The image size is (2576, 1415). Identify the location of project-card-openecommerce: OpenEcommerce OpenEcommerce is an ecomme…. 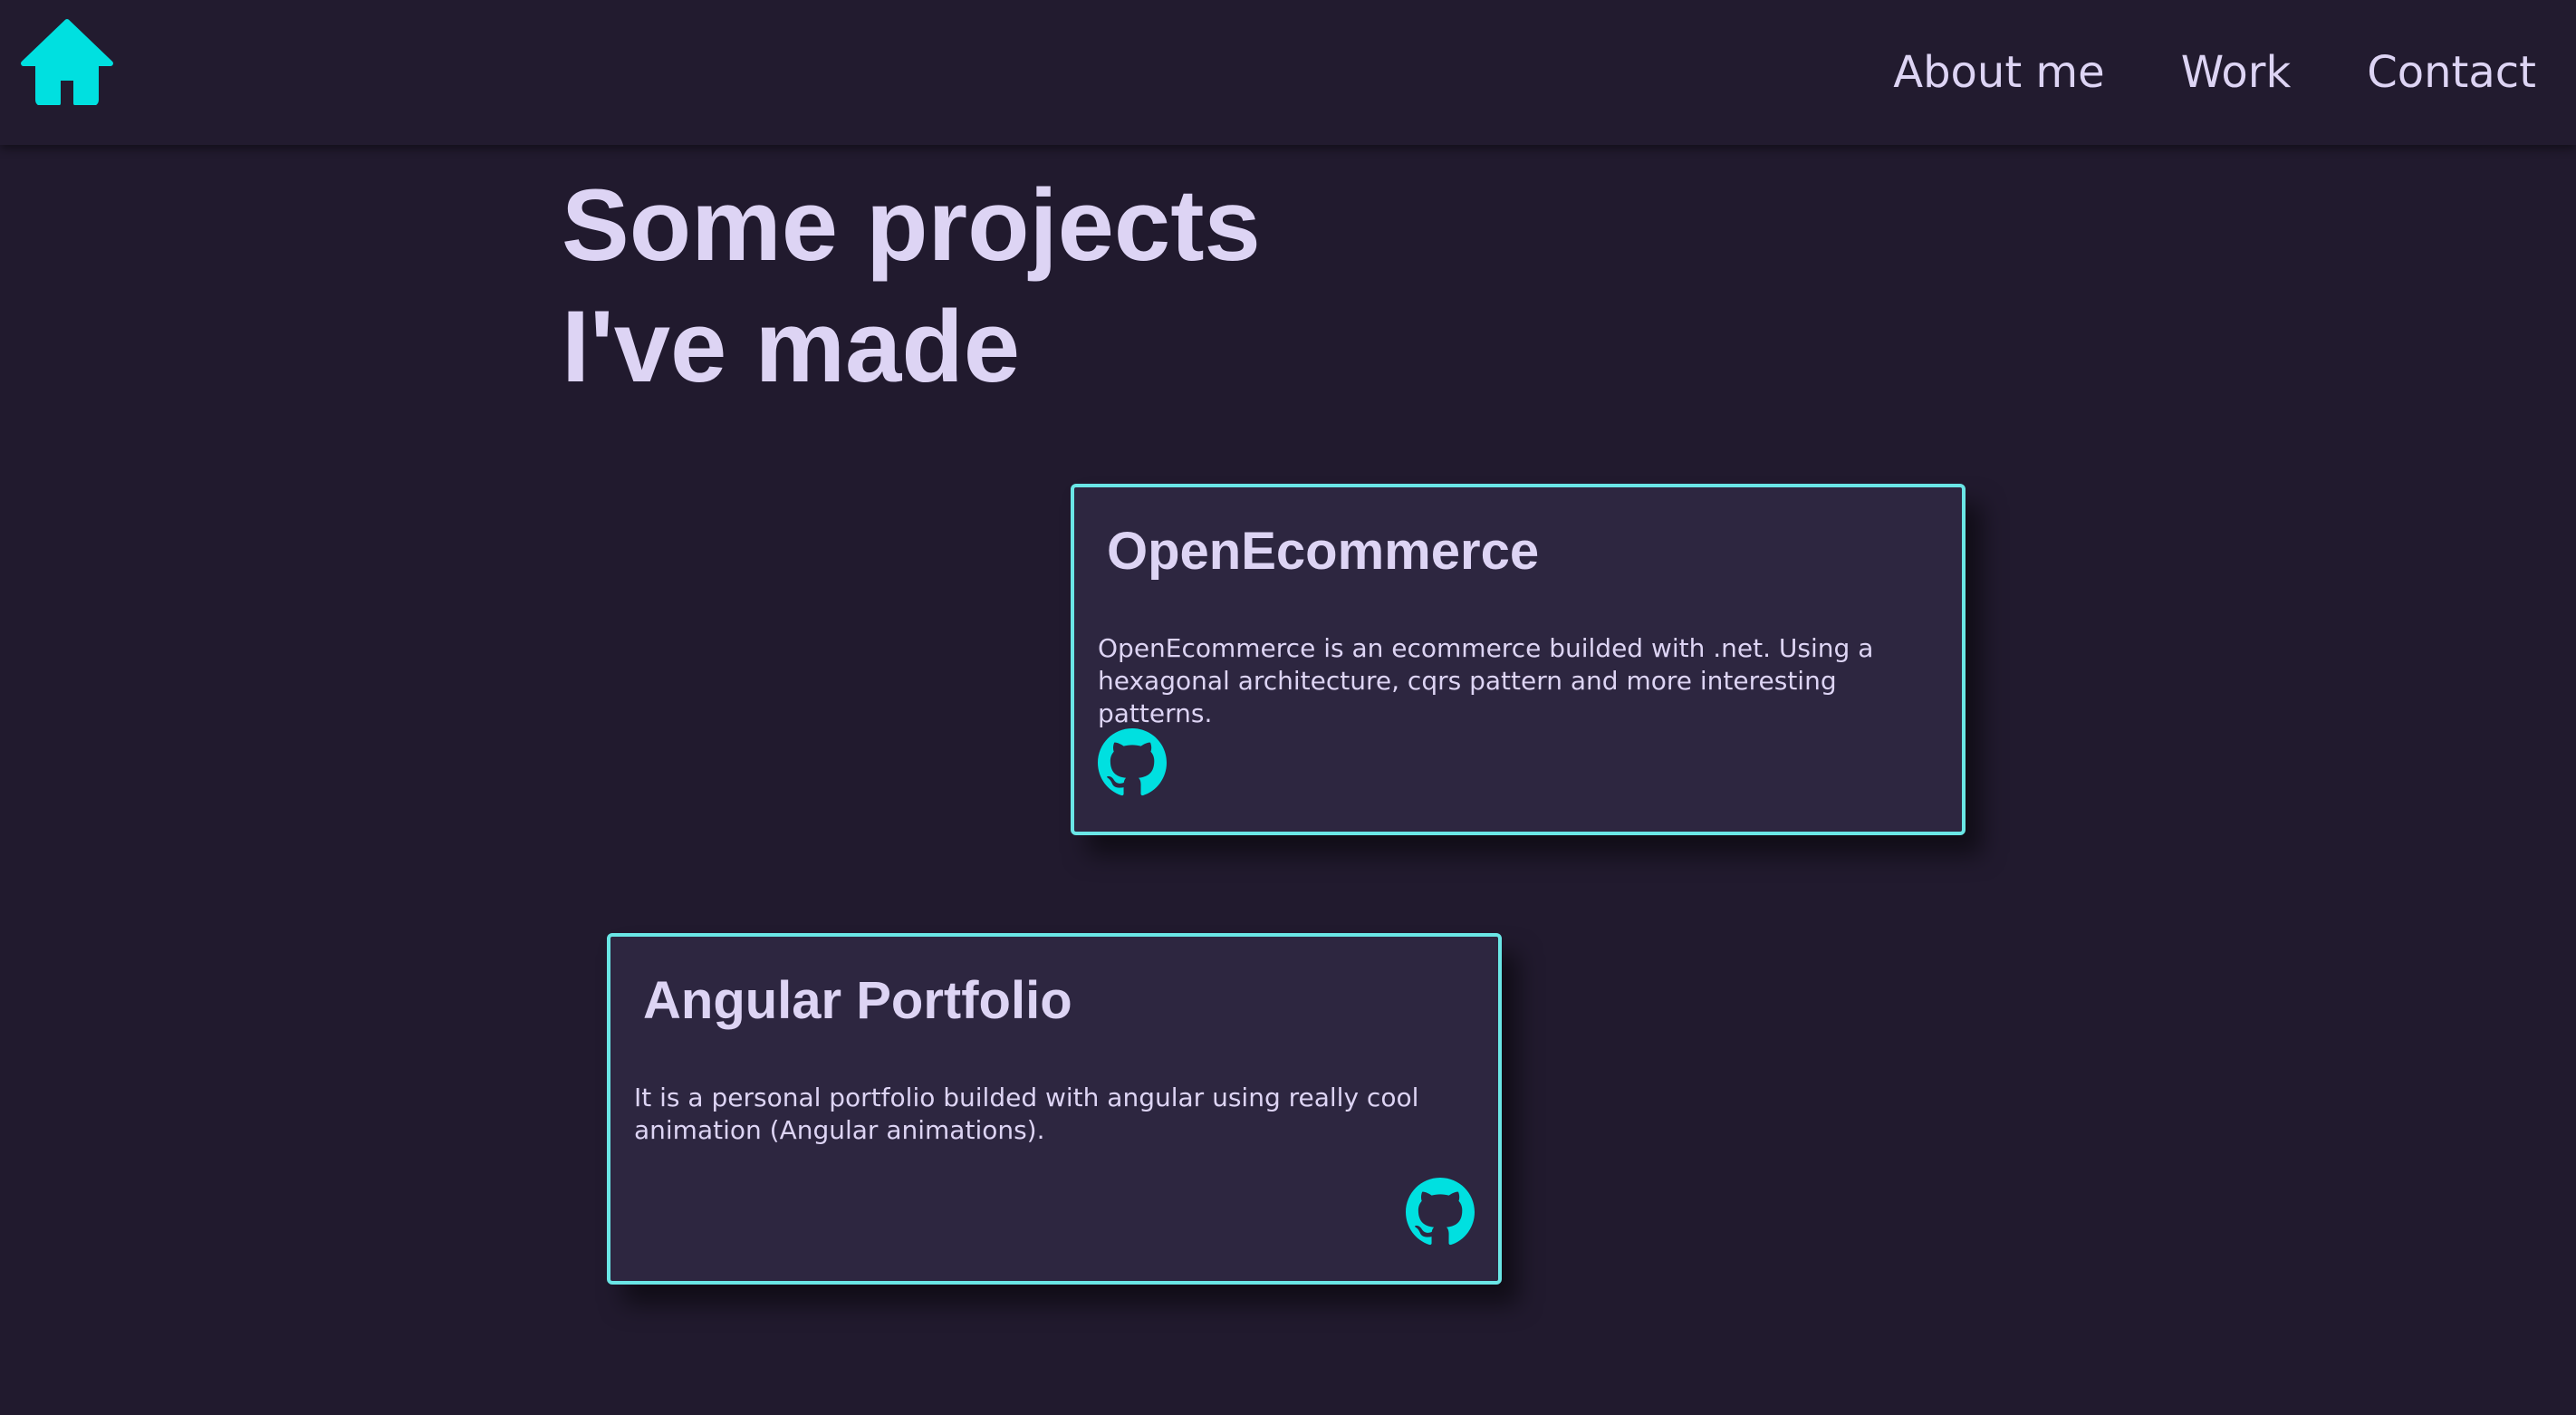
(1518, 659).